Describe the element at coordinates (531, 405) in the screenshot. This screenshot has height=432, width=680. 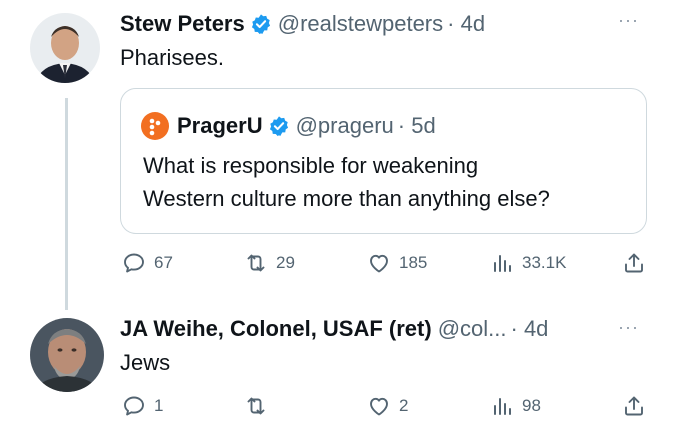
I see `views-count: 98` at that location.